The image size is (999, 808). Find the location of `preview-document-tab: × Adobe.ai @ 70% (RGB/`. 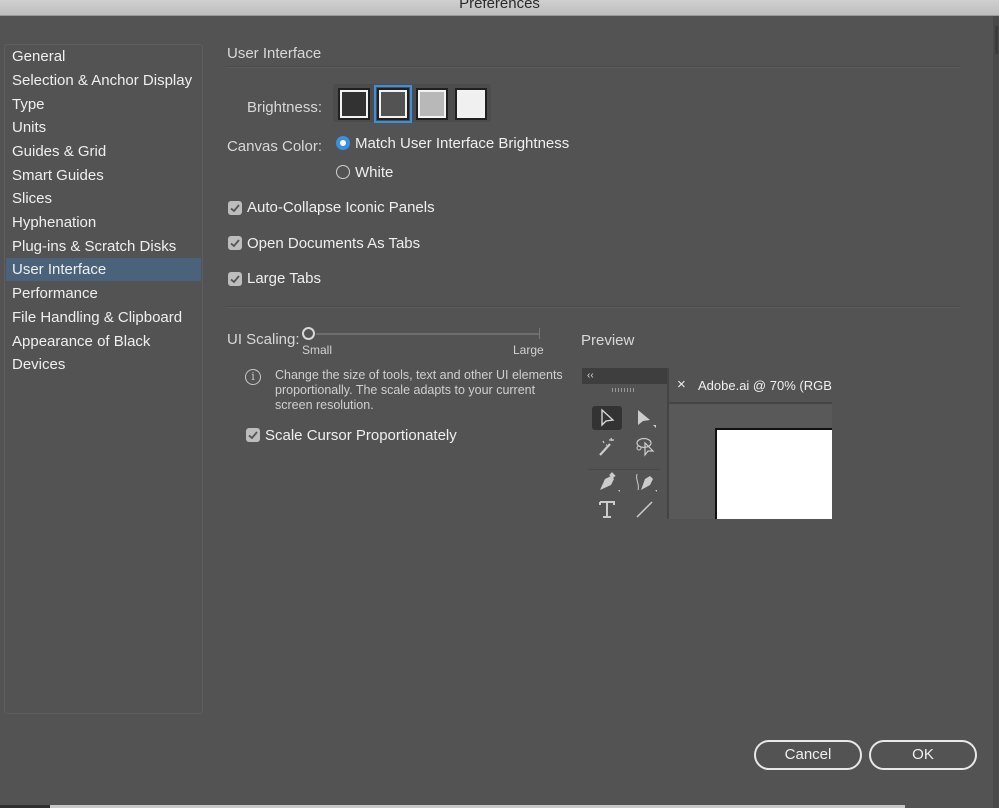

preview-document-tab: × Adobe.ai @ 70% (RGB/ is located at coordinates (750, 386).